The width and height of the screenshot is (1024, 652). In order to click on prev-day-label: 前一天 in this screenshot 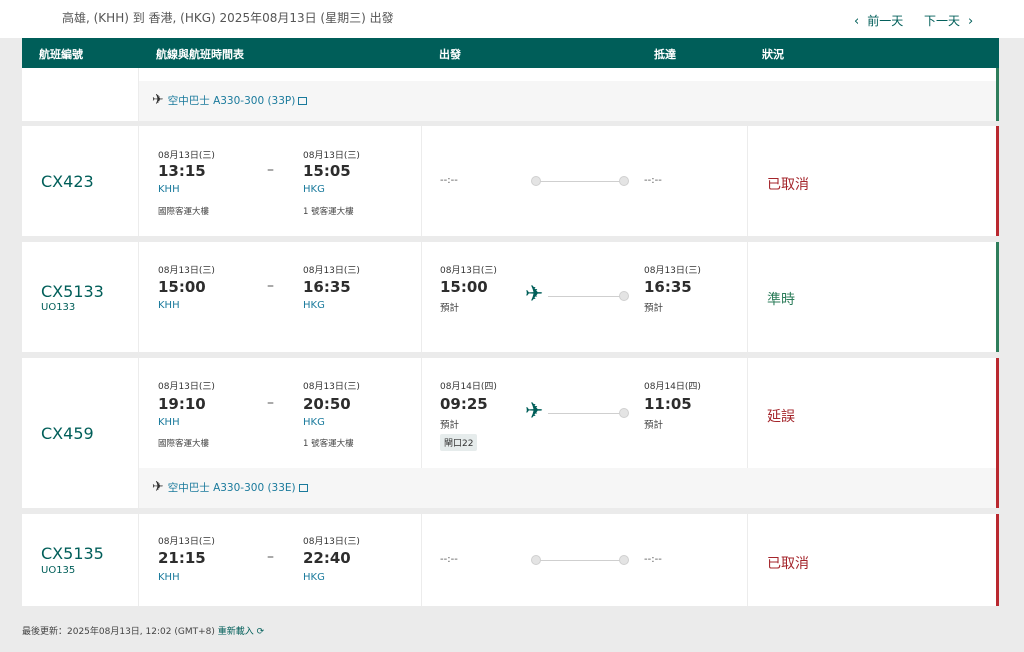, I will do `click(885, 21)`.